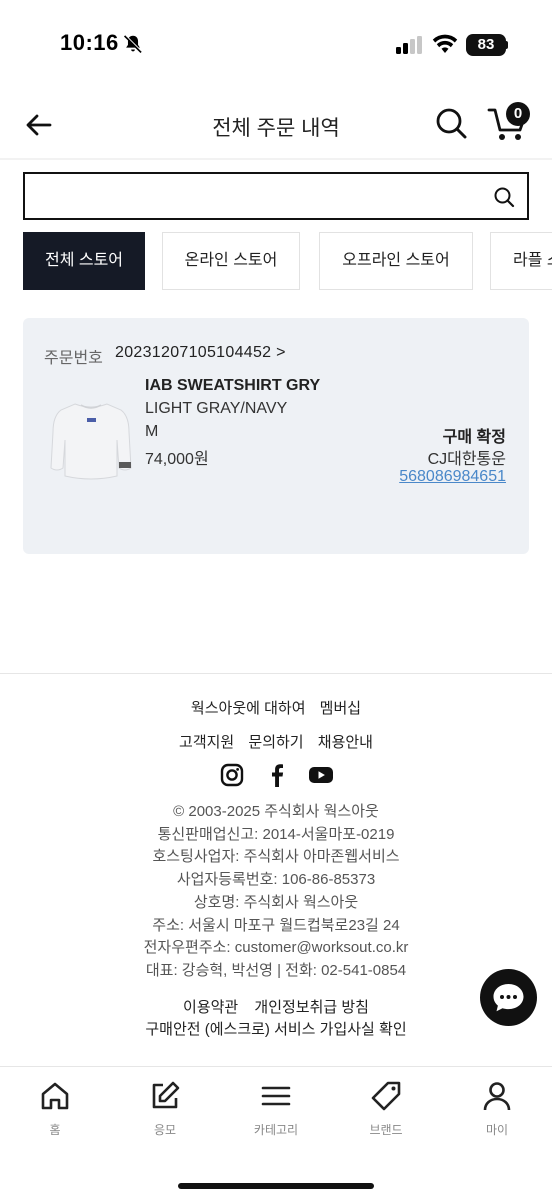  What do you see at coordinates (216, 408) in the screenshot?
I see `product-color: LIGHT GRAY/NAVY` at bounding box center [216, 408].